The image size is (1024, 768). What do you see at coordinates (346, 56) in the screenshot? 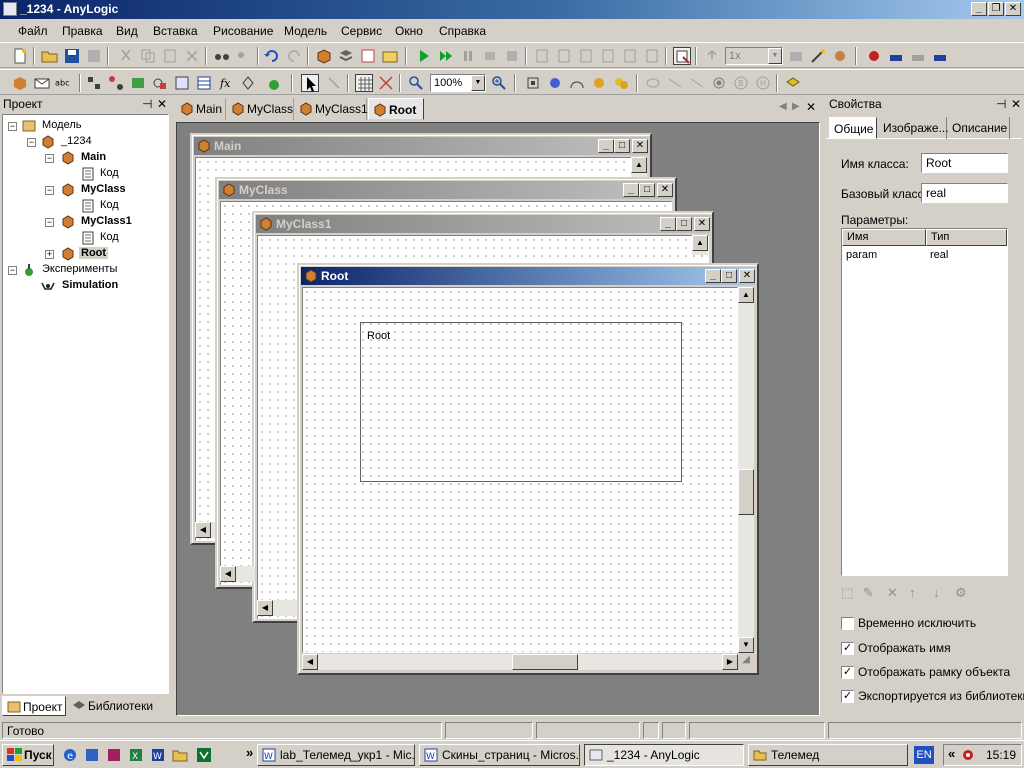
I see `new-package-icon` at bounding box center [346, 56].